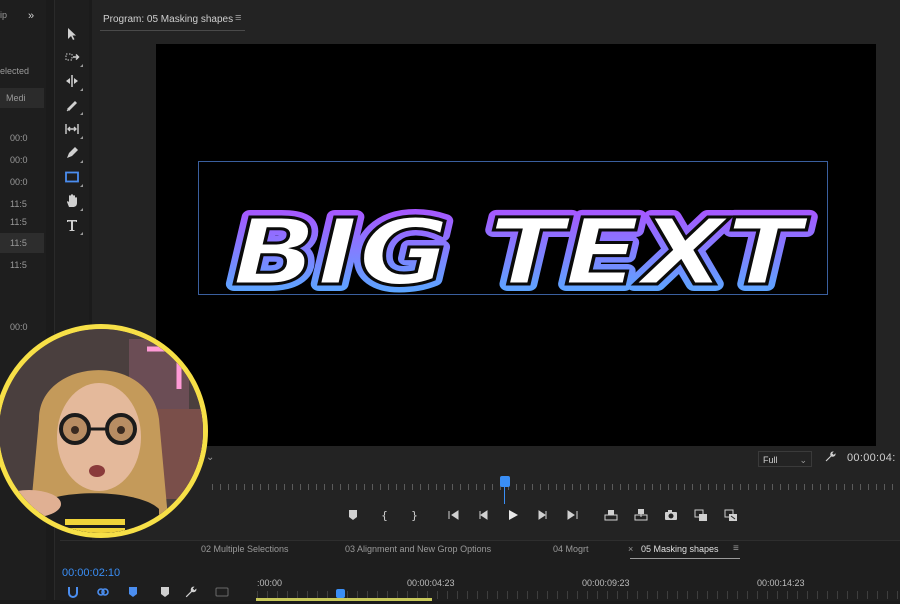  Describe the element at coordinates (641, 515) in the screenshot. I see `extract-button` at that location.